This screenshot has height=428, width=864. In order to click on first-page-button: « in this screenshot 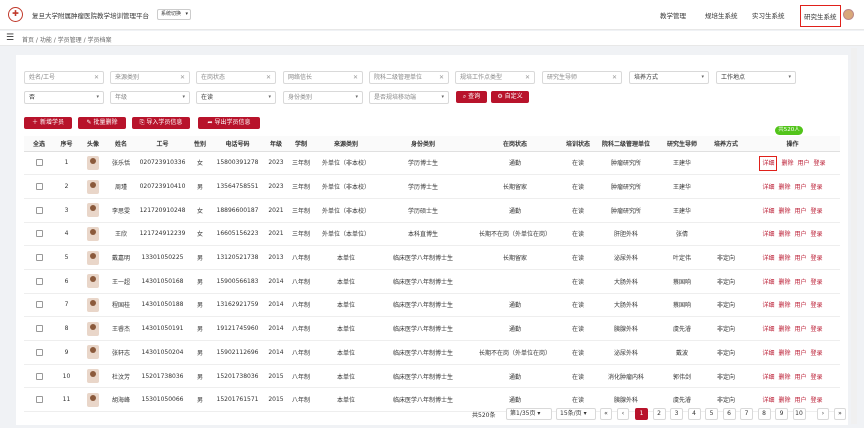, I will do `click(606, 414)`.